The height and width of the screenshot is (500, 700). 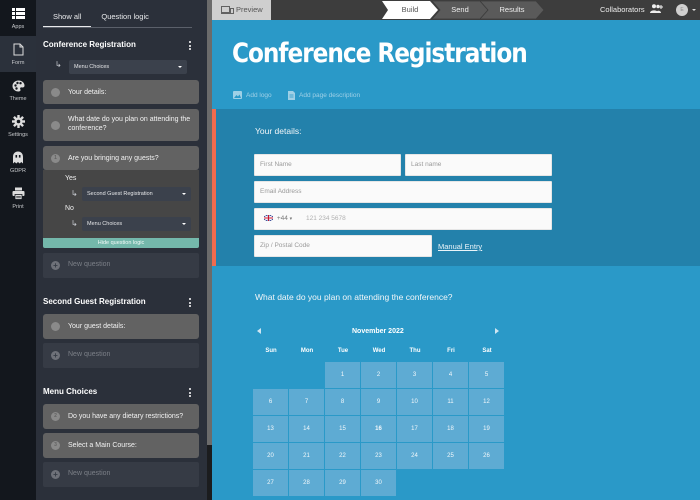 What do you see at coordinates (55, 158) in the screenshot?
I see `question-number-badge: 1` at bounding box center [55, 158].